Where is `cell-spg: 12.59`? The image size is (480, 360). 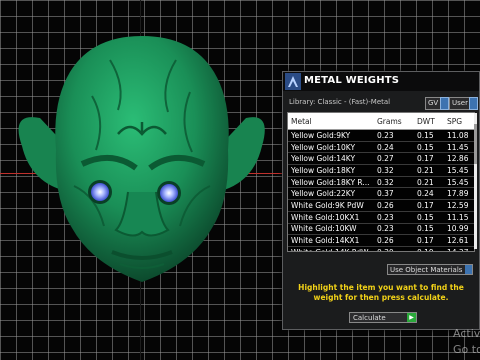
cell-spg: 12.59 is located at coordinates (459, 205).